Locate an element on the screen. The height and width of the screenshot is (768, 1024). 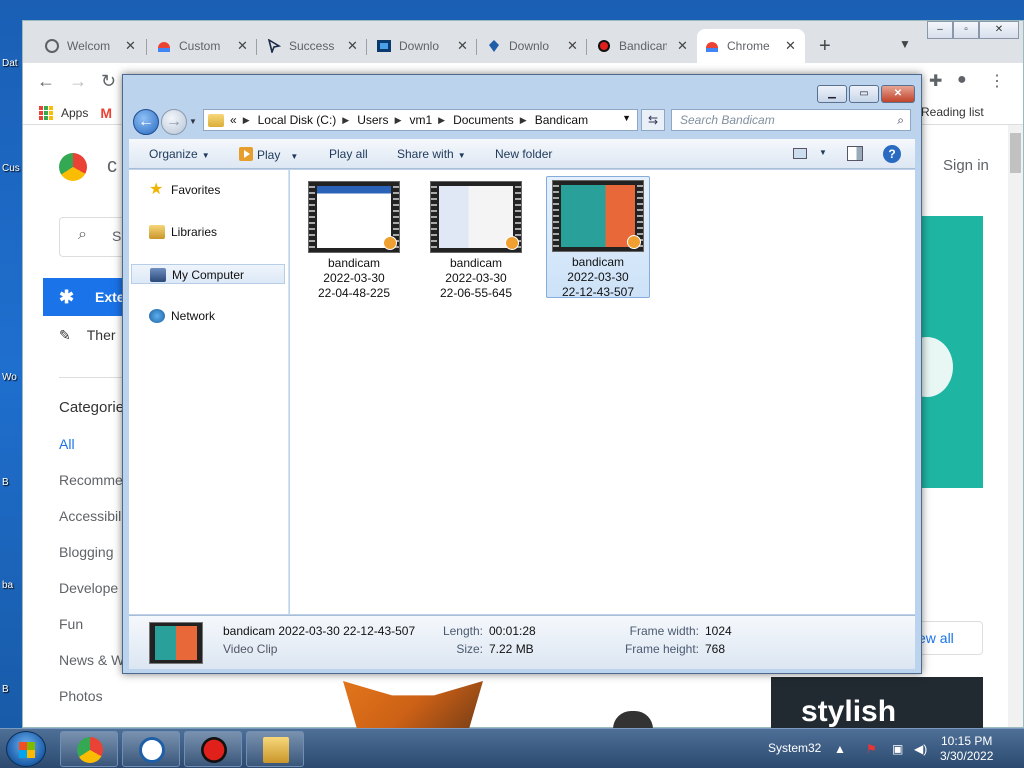
view-all-button: ew all is located at coordinates (948, 638).